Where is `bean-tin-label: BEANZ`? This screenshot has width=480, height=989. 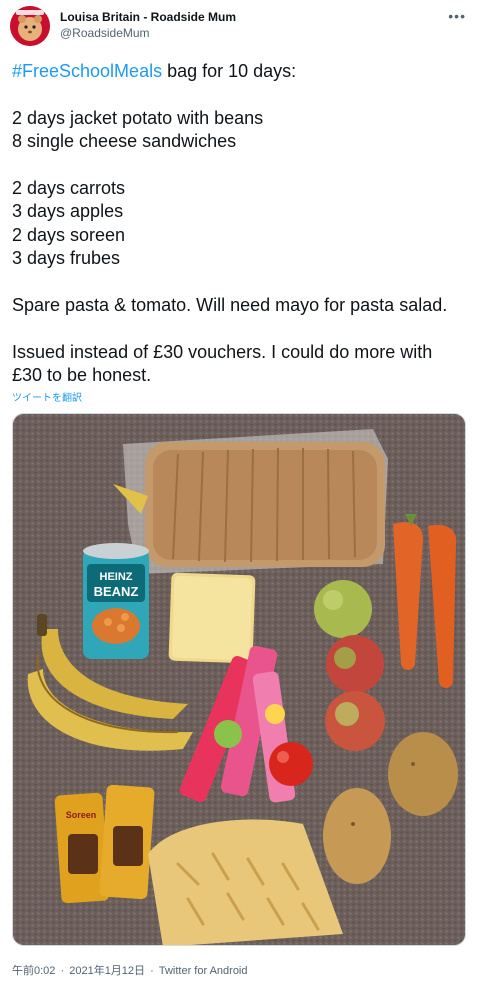
bean-tin-label: BEANZ is located at coordinates (116, 591).